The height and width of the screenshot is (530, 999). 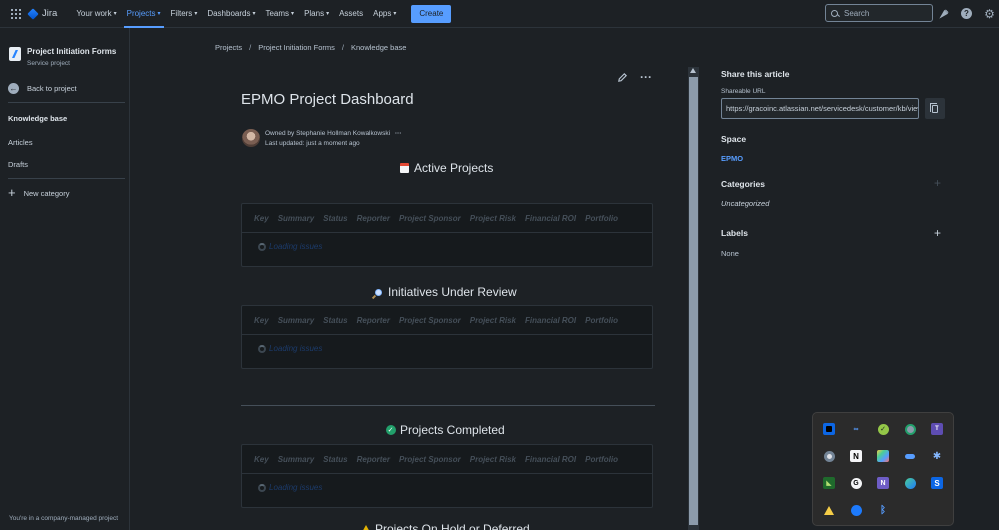 What do you see at coordinates (231, 14) in the screenshot?
I see `nav-dashboards: Dashboards ▾` at bounding box center [231, 14].